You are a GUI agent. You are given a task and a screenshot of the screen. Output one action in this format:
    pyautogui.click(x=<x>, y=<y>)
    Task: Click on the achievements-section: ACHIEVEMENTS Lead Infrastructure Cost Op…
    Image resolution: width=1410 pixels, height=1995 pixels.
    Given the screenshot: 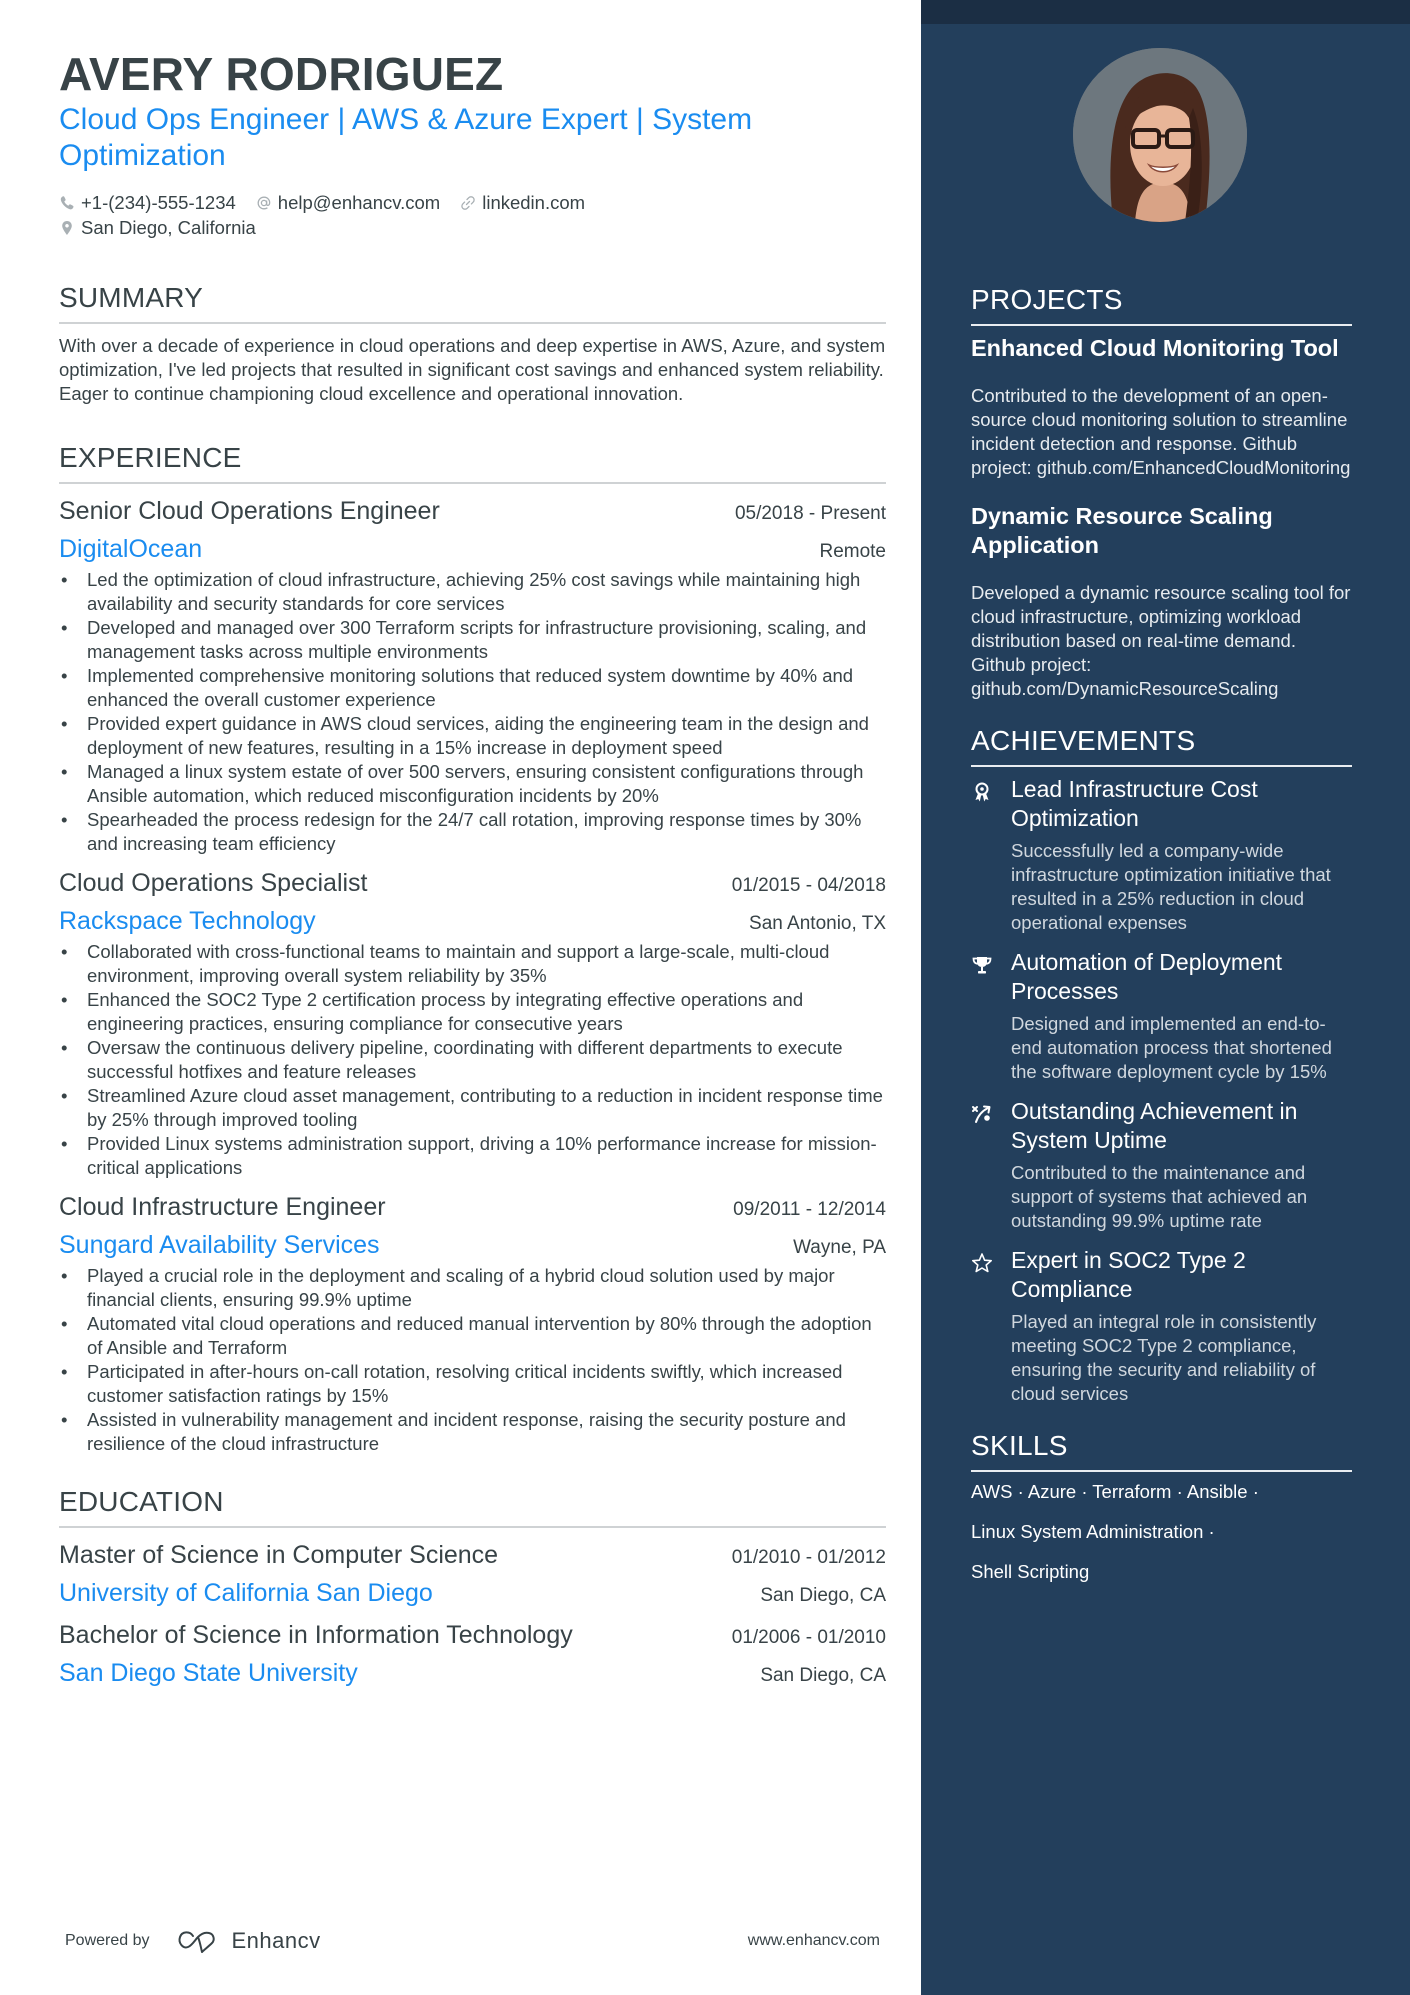 What is the action you would take?
    pyautogui.click(x=1161, y=1064)
    